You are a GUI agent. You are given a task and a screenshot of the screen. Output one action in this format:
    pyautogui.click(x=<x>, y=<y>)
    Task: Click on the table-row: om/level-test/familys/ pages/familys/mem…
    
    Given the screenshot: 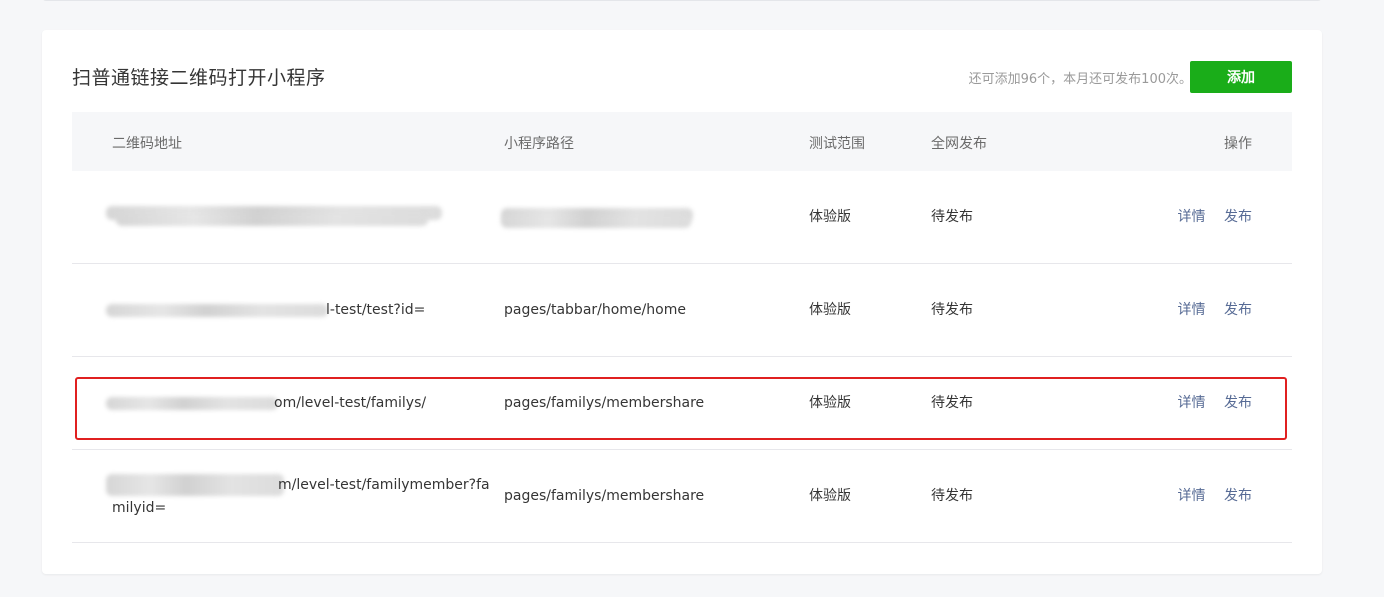 What is the action you would take?
    pyautogui.click(x=682, y=403)
    